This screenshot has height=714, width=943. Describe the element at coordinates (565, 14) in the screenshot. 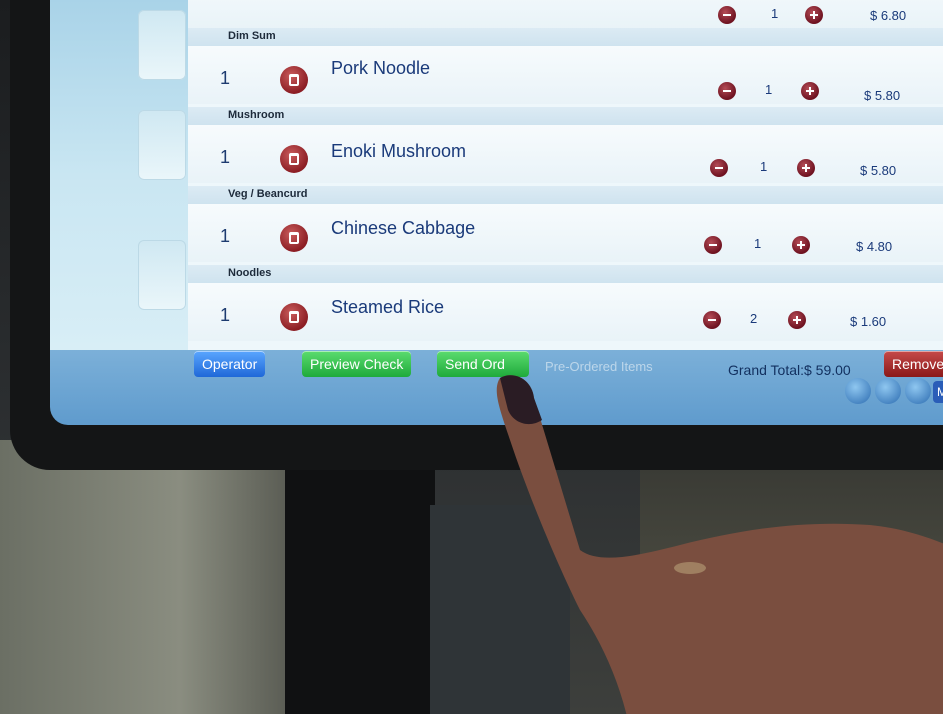

I see `table-row: 1 $ 6.80` at that location.